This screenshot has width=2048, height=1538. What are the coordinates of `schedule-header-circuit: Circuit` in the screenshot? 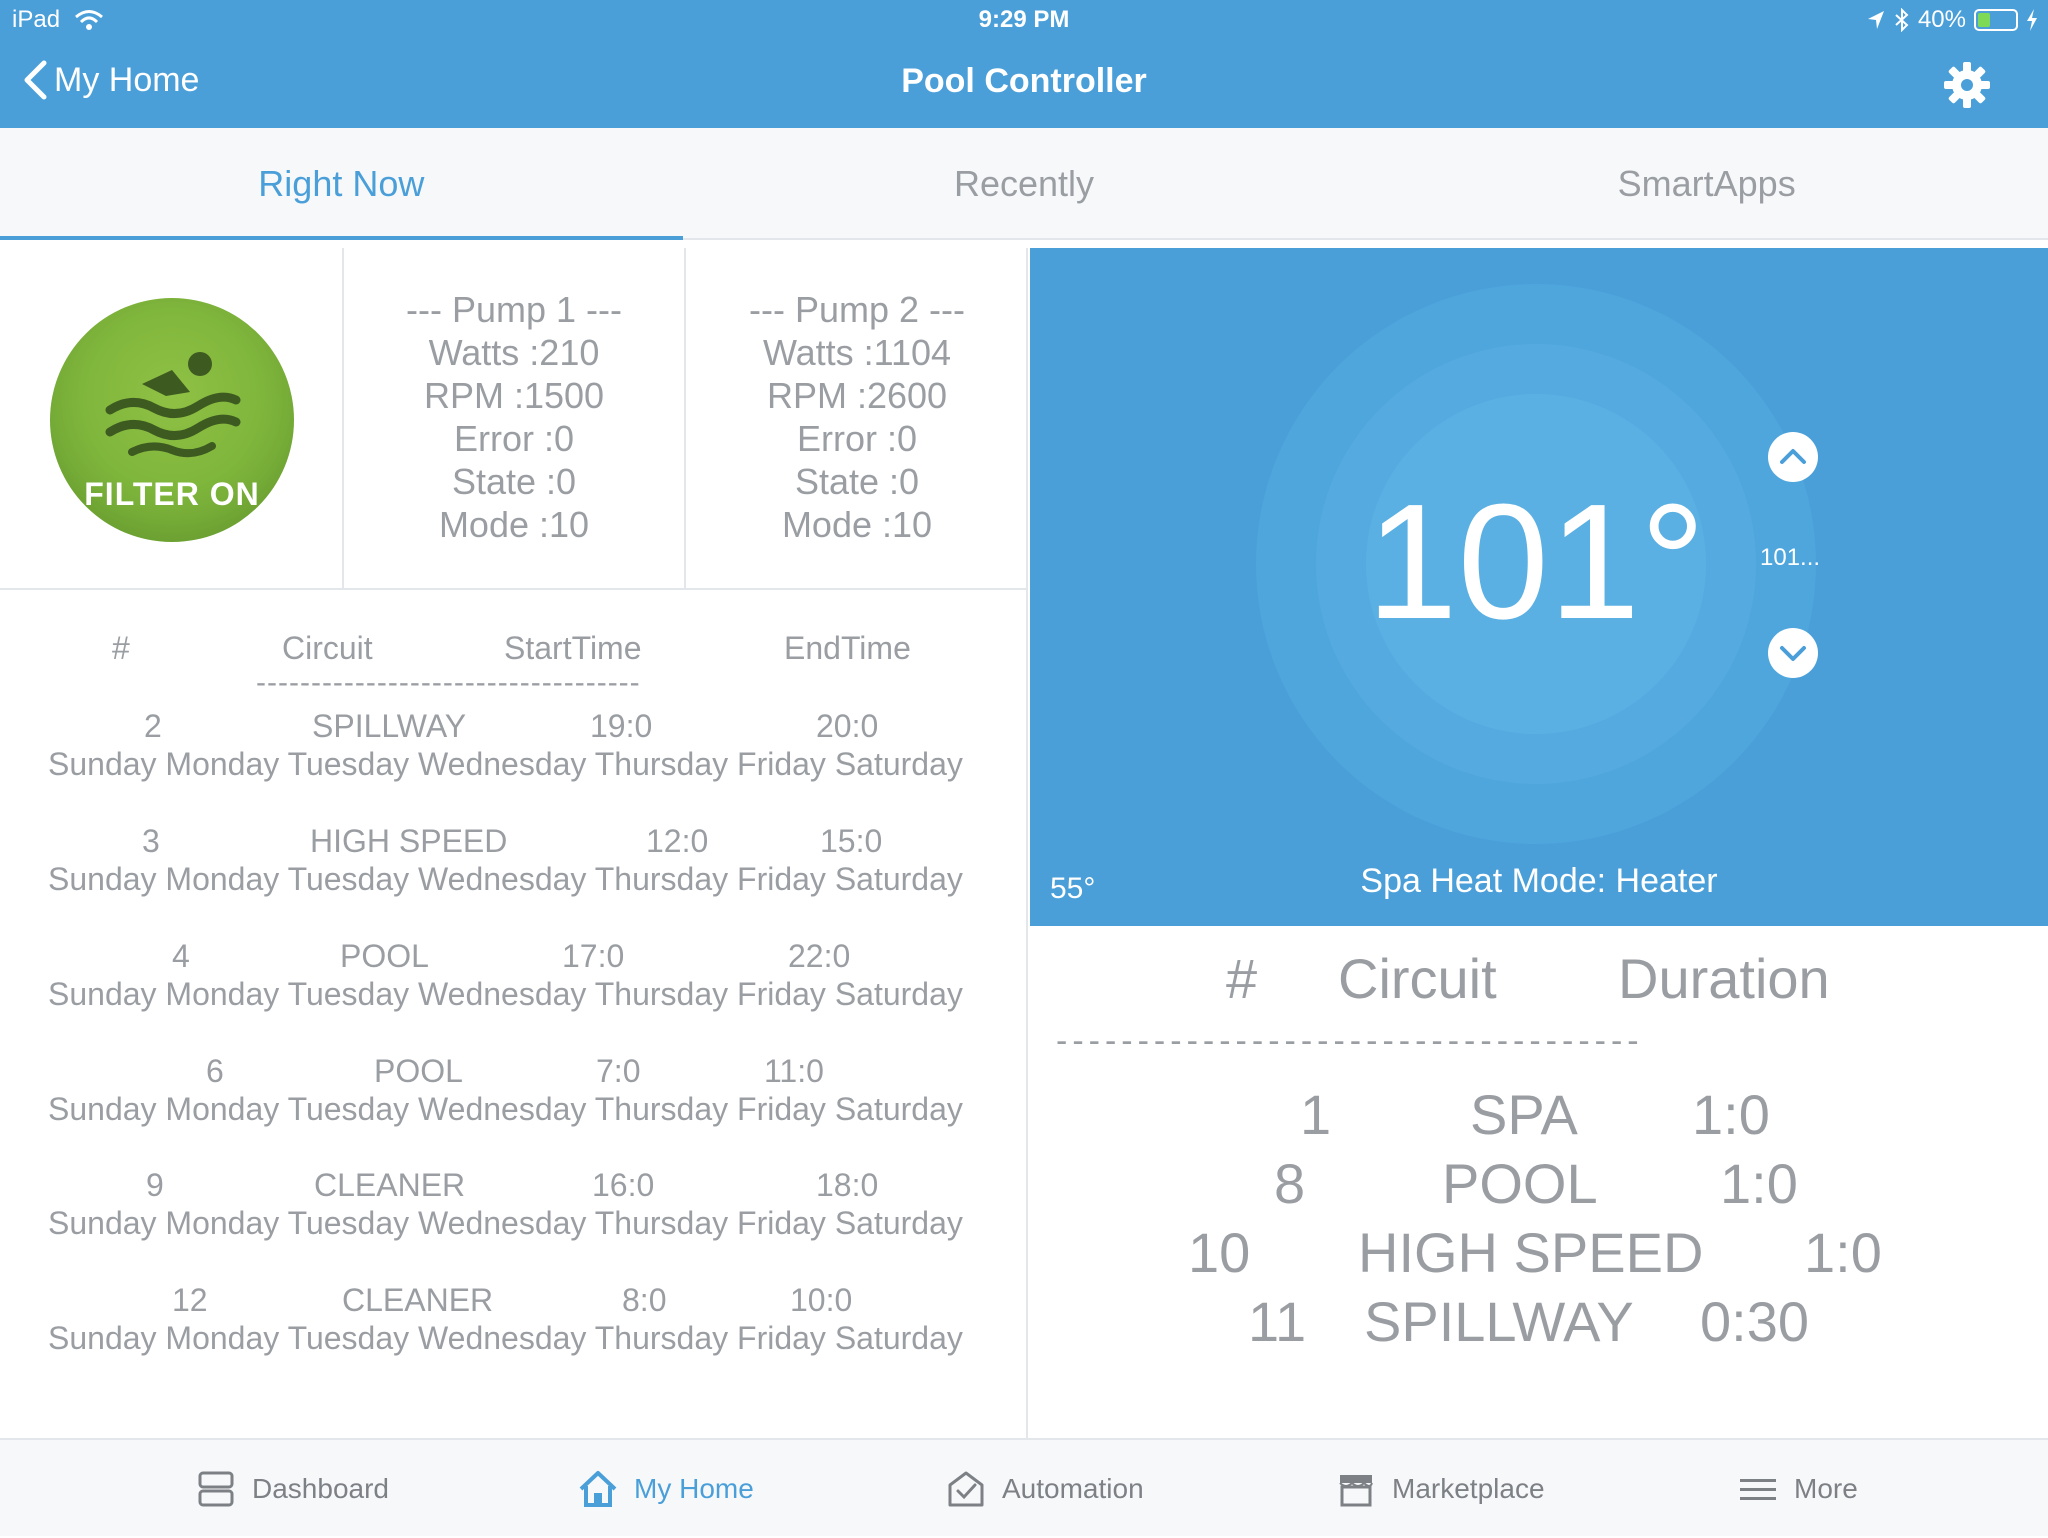 It's located at (327, 648).